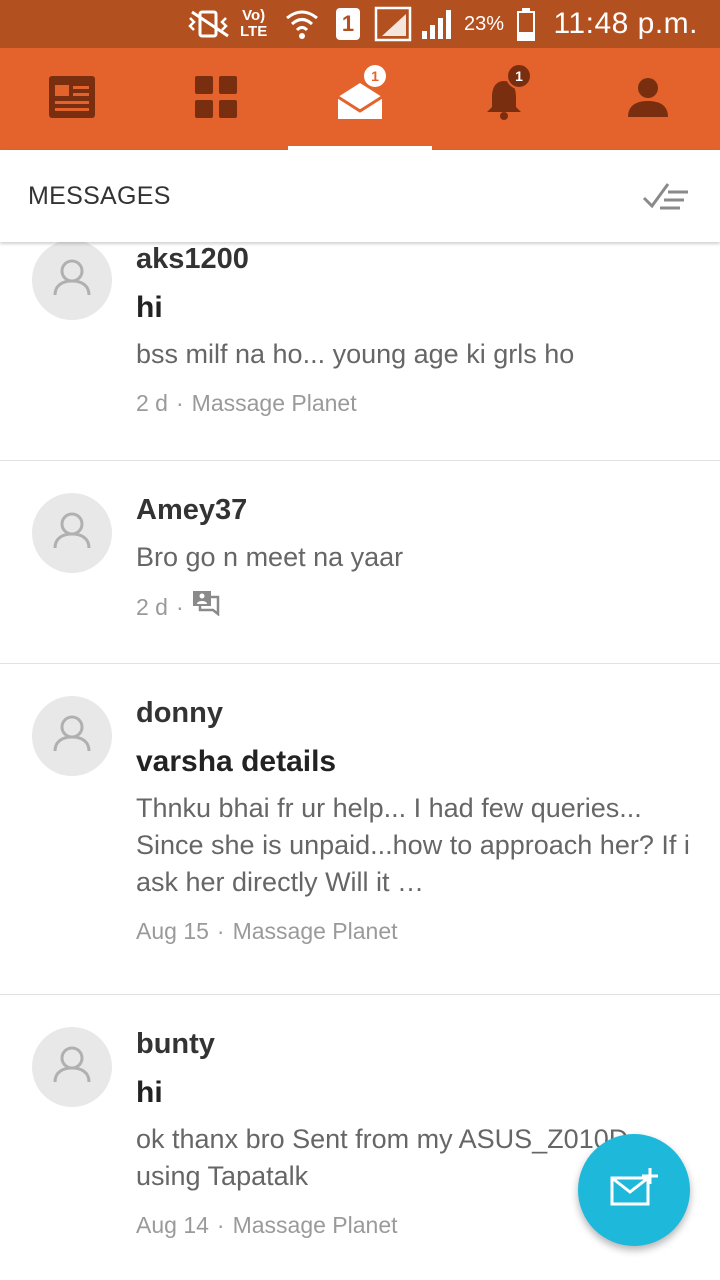 The image size is (720, 1280). I want to click on mail-icon: 1, so click(361, 93).